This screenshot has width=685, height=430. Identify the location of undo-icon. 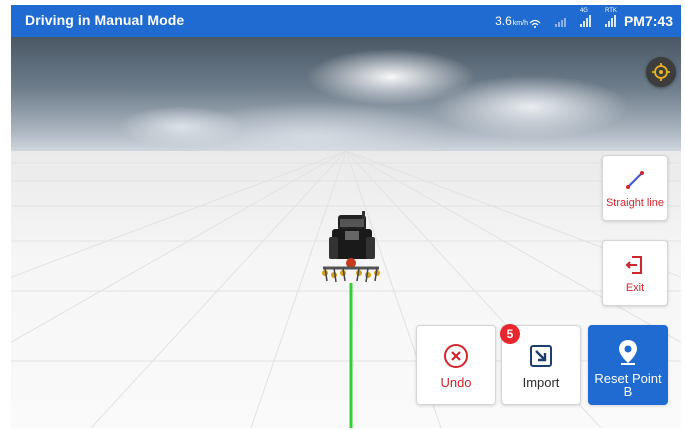
(456, 356).